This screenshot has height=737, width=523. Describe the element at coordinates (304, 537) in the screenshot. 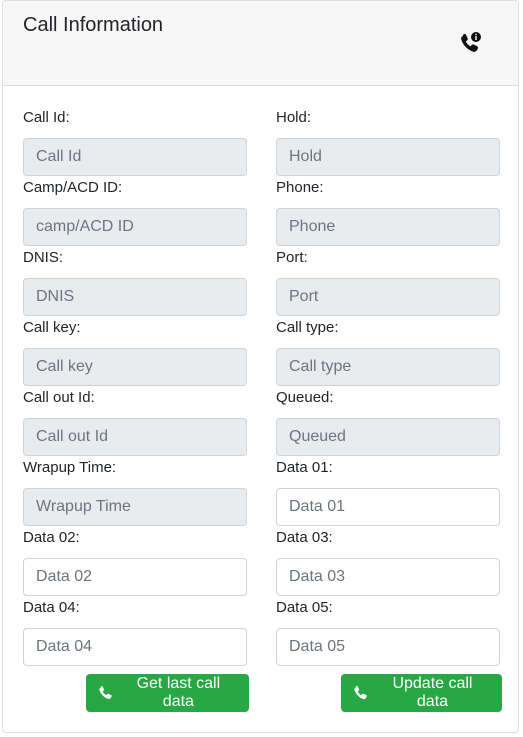

I see `data-03-label: Data 03:` at that location.